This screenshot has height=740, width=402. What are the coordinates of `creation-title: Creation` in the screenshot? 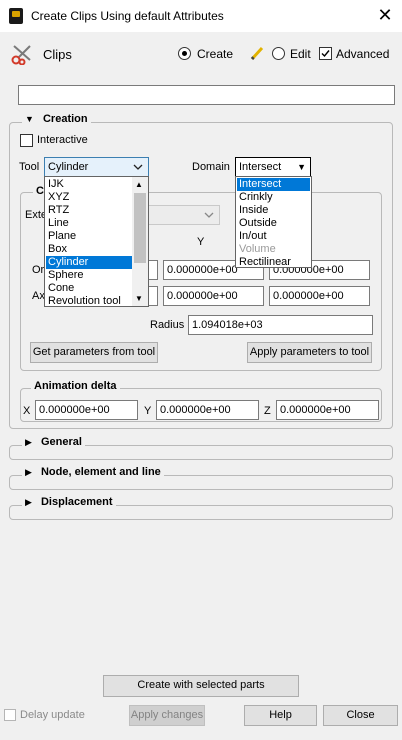 It's located at (65, 119).